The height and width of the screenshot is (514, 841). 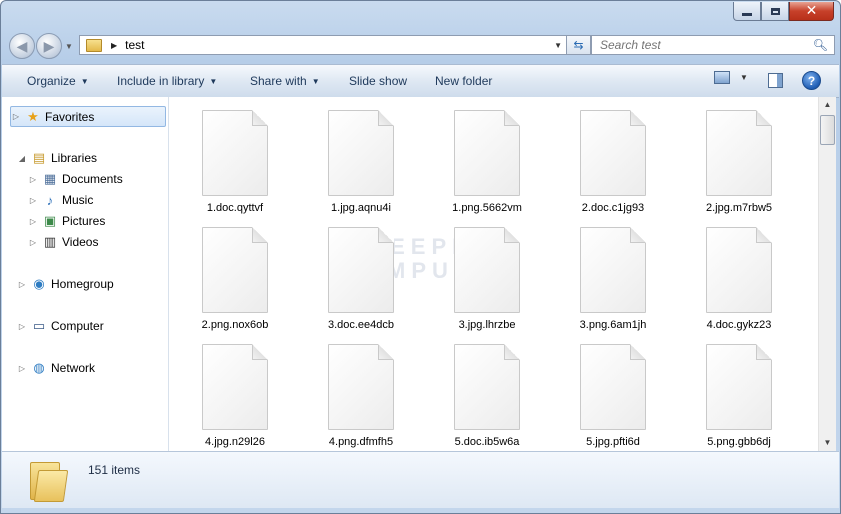 What do you see at coordinates (78, 200) in the screenshot?
I see `nav-label-music: Music` at bounding box center [78, 200].